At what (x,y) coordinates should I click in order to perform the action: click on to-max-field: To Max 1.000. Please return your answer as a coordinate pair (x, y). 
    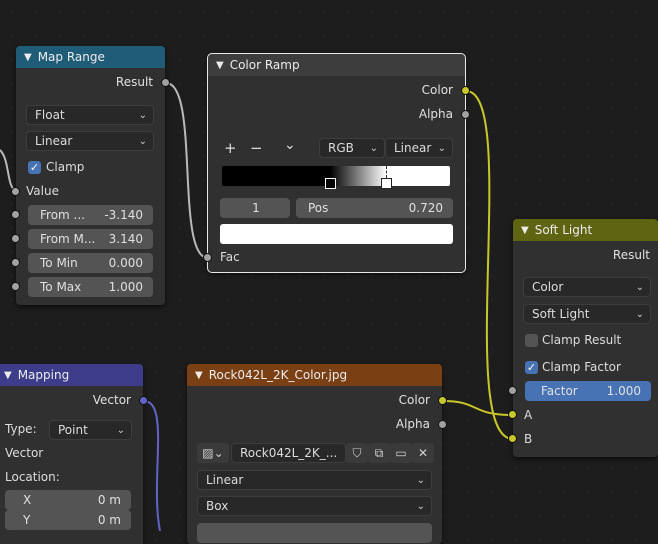
    Looking at the image, I should click on (90, 287).